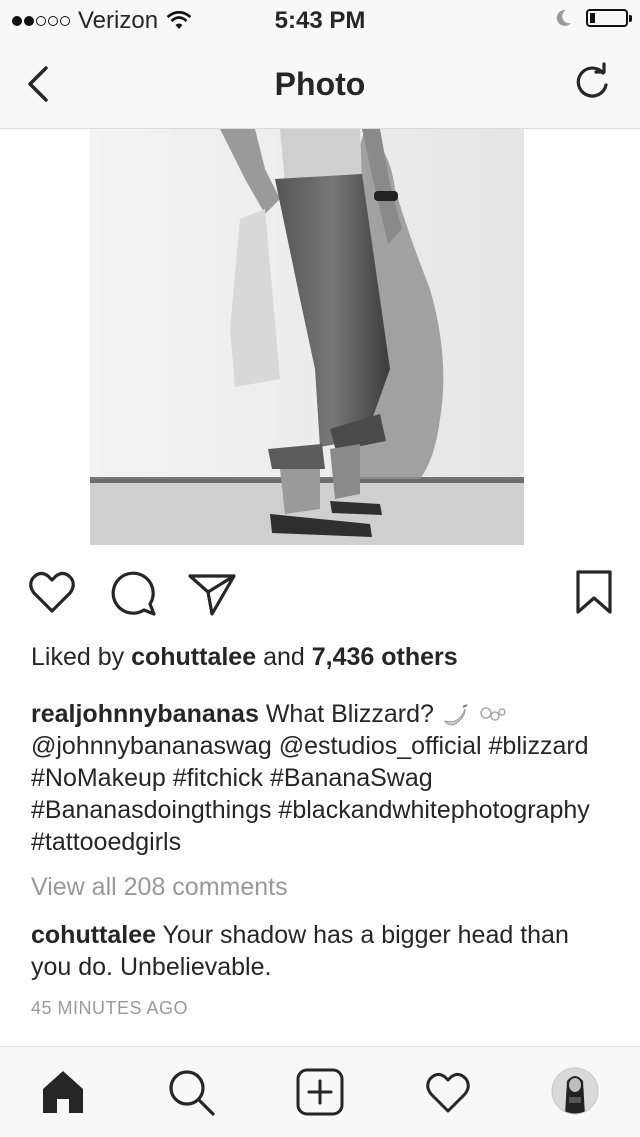 The width and height of the screenshot is (640, 1137). What do you see at coordinates (63, 1092) in the screenshot?
I see `home-icon` at bounding box center [63, 1092].